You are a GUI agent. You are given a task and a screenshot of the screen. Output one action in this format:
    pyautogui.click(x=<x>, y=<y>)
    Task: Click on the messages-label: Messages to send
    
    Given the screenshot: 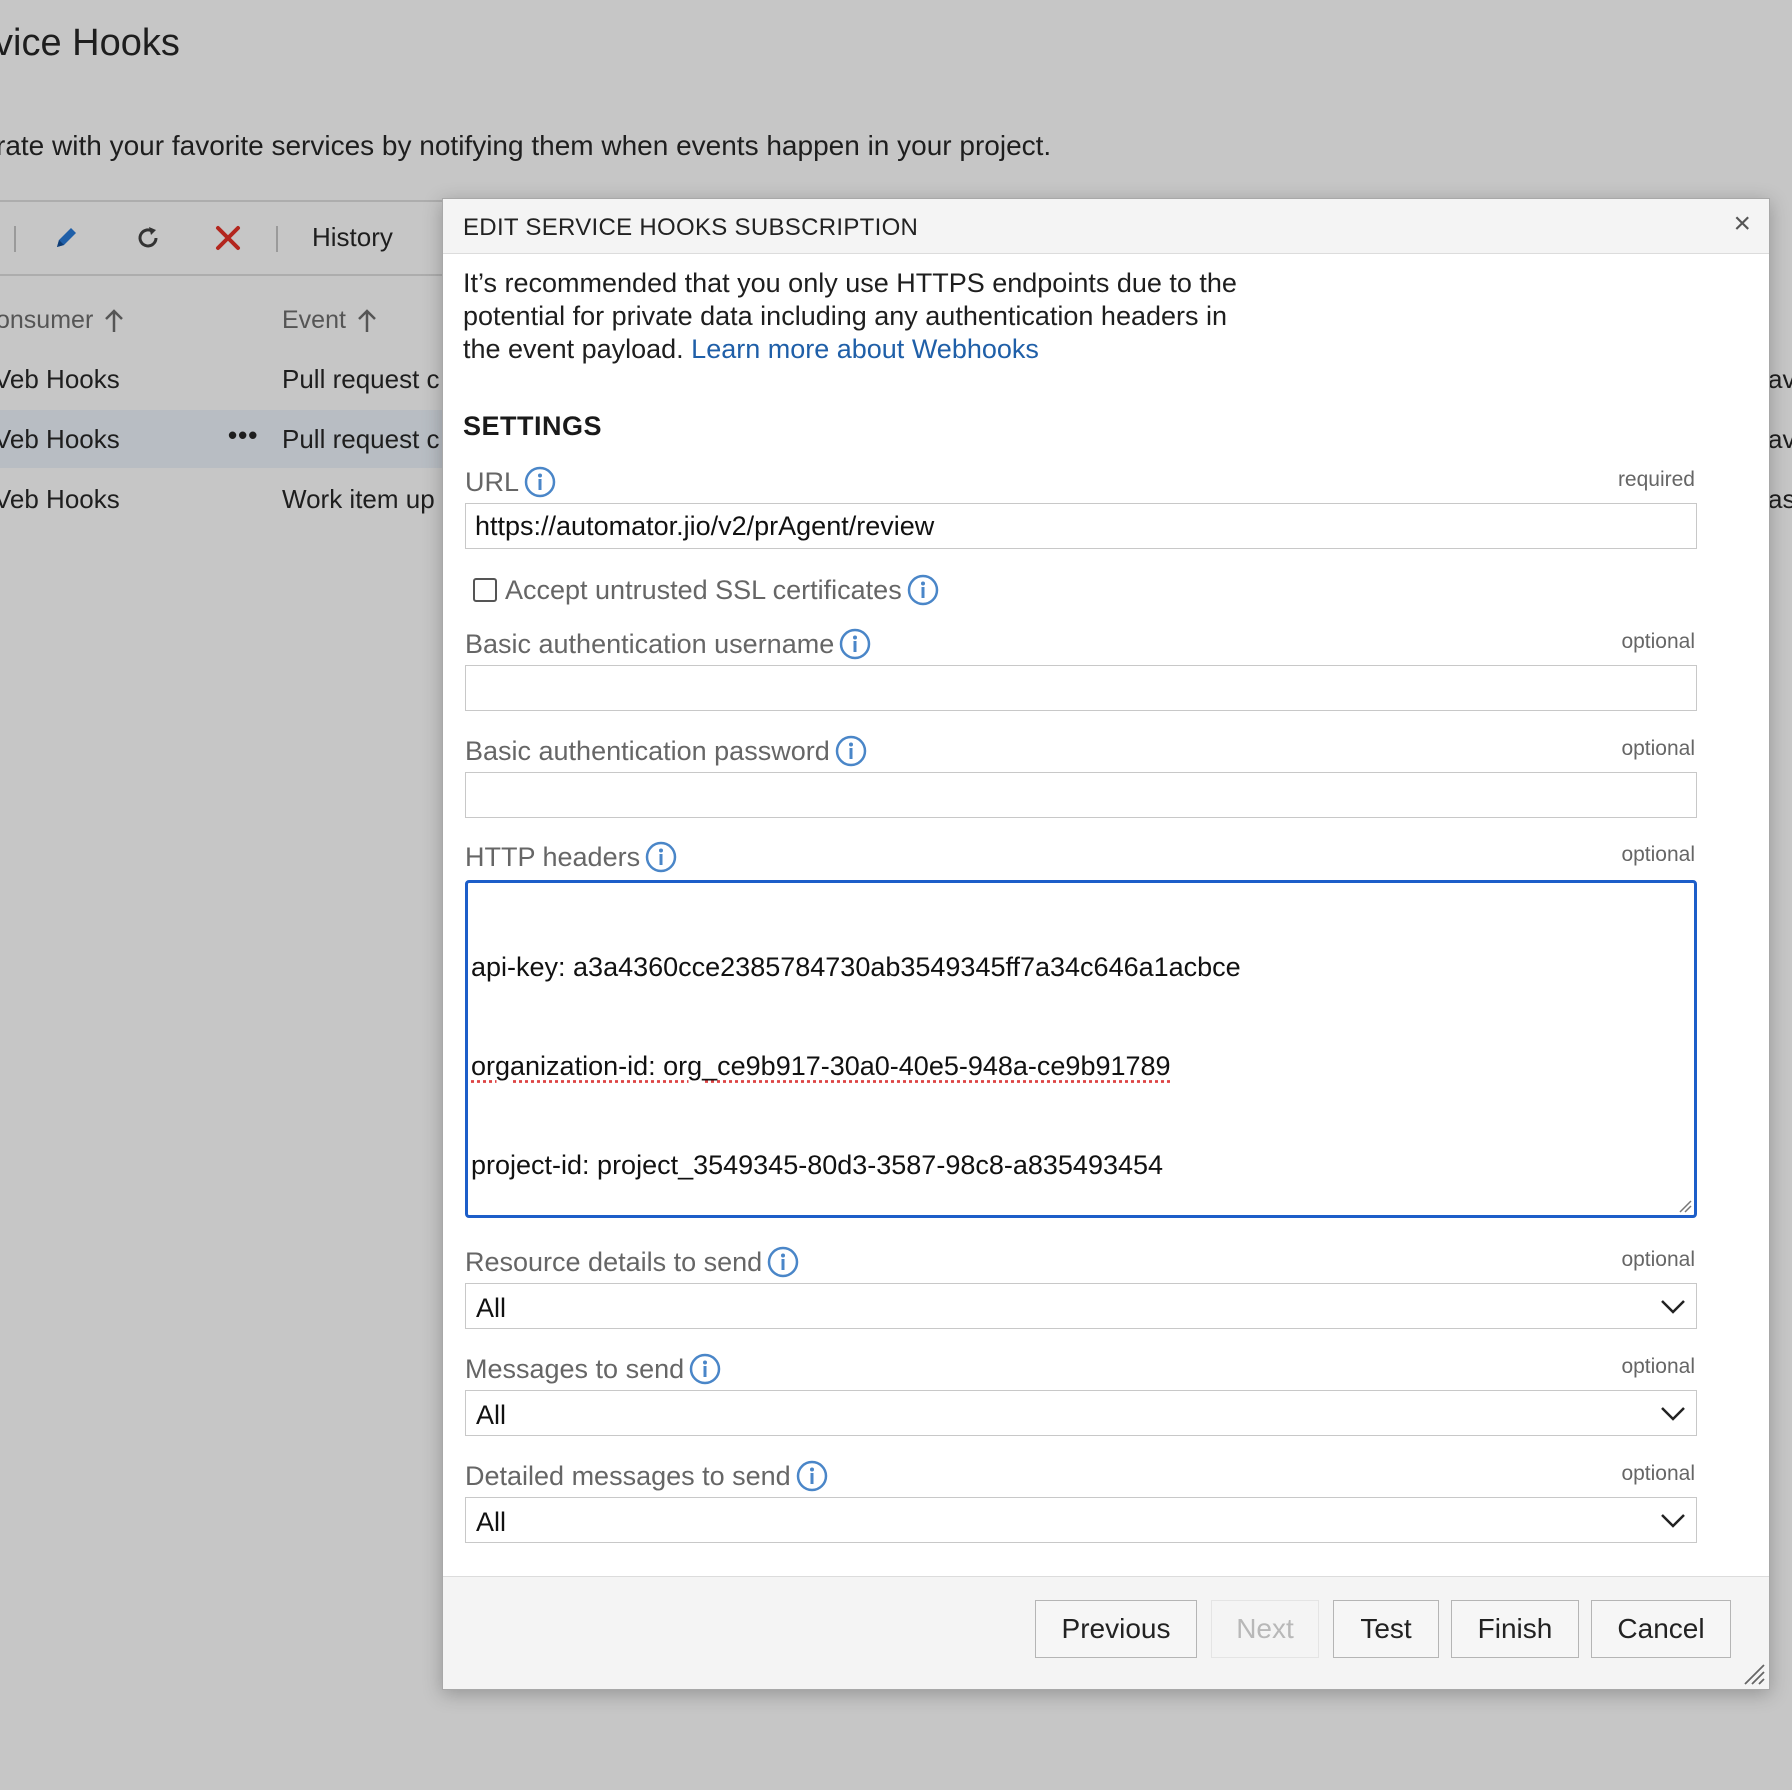 What is the action you would take?
    pyautogui.click(x=593, y=1369)
    